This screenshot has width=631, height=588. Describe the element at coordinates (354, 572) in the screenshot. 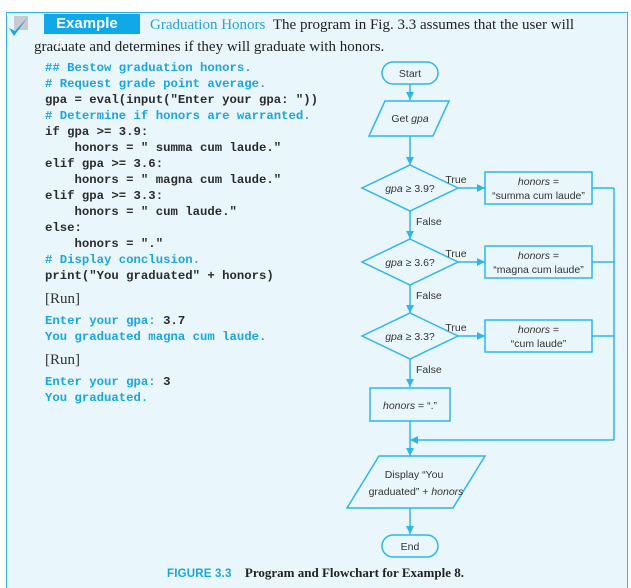

I see `figure-caption-text: Program and Flowchart for Example 8.` at that location.